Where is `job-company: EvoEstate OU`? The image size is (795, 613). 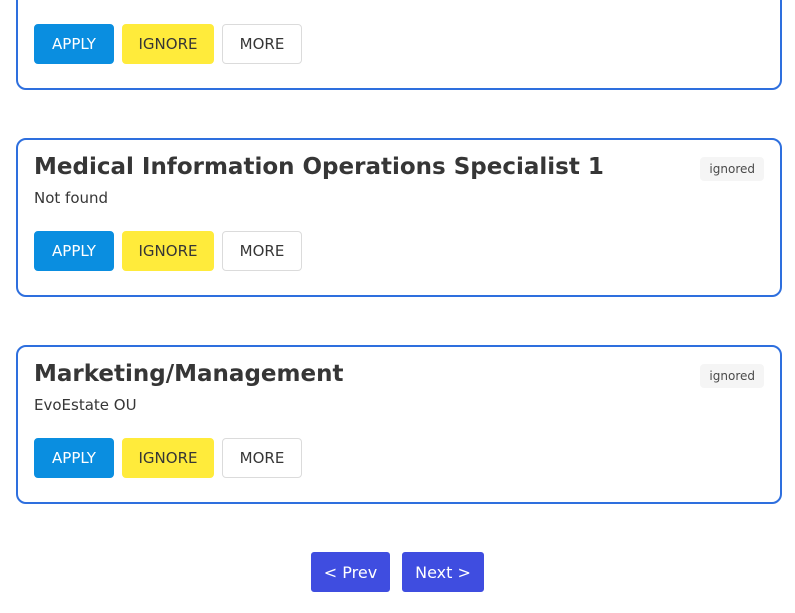 job-company: EvoEstate OU is located at coordinates (85, 405).